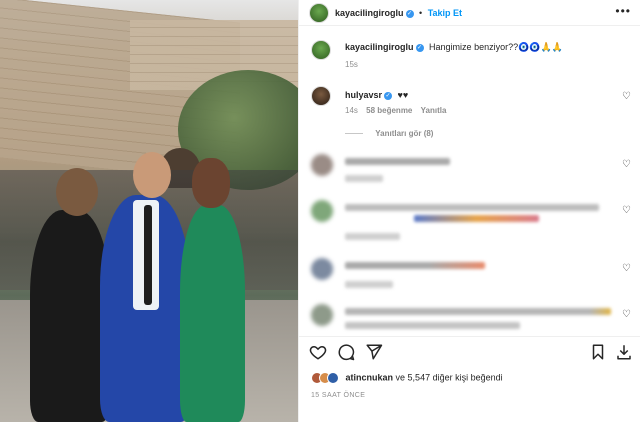 Image resolution: width=640 pixels, height=422 pixels. I want to click on download-icon, so click(624, 352).